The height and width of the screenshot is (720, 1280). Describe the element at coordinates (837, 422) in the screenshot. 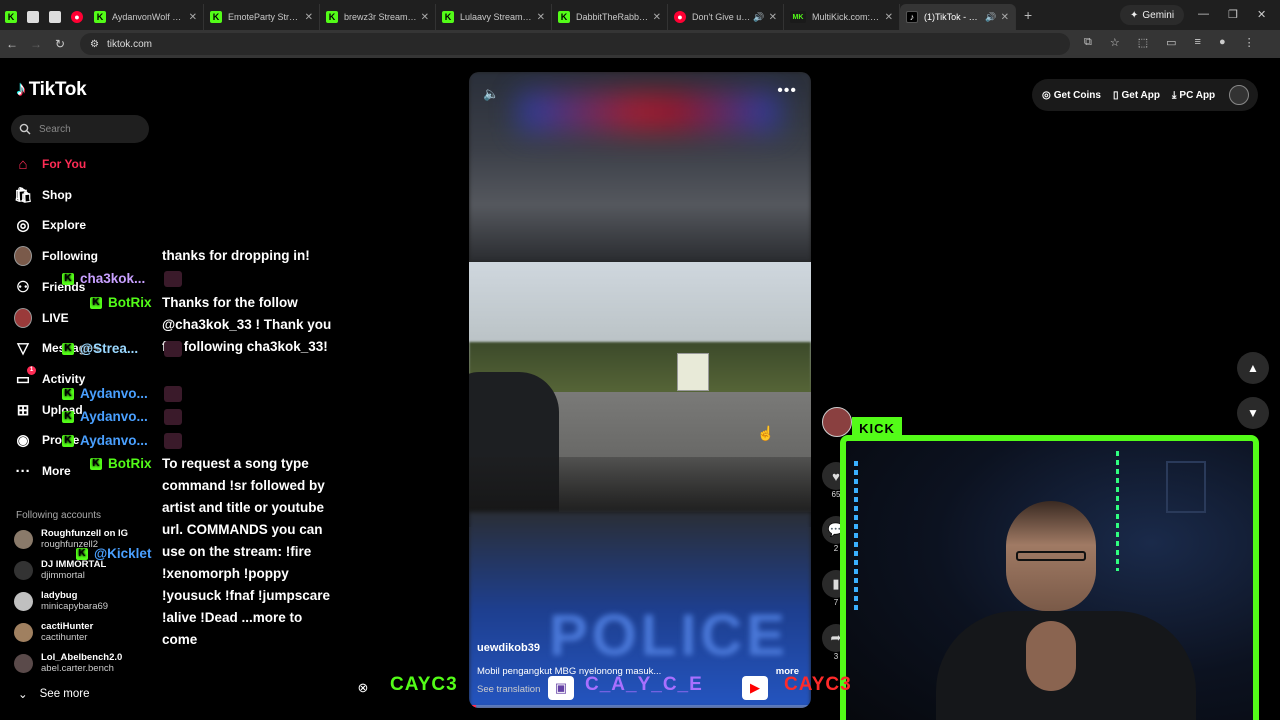

I see `creator-avatar` at that location.